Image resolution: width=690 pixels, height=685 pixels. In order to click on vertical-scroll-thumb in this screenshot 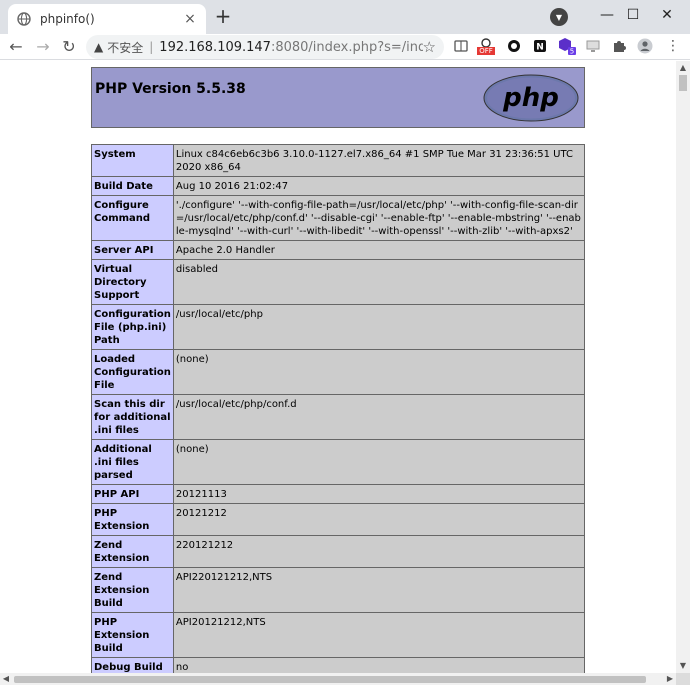, I will do `click(683, 83)`.